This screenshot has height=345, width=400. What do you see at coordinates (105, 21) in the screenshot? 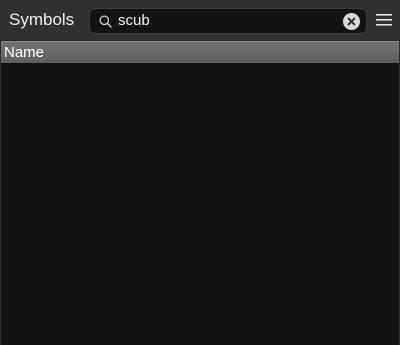
I see `search-icon` at bounding box center [105, 21].